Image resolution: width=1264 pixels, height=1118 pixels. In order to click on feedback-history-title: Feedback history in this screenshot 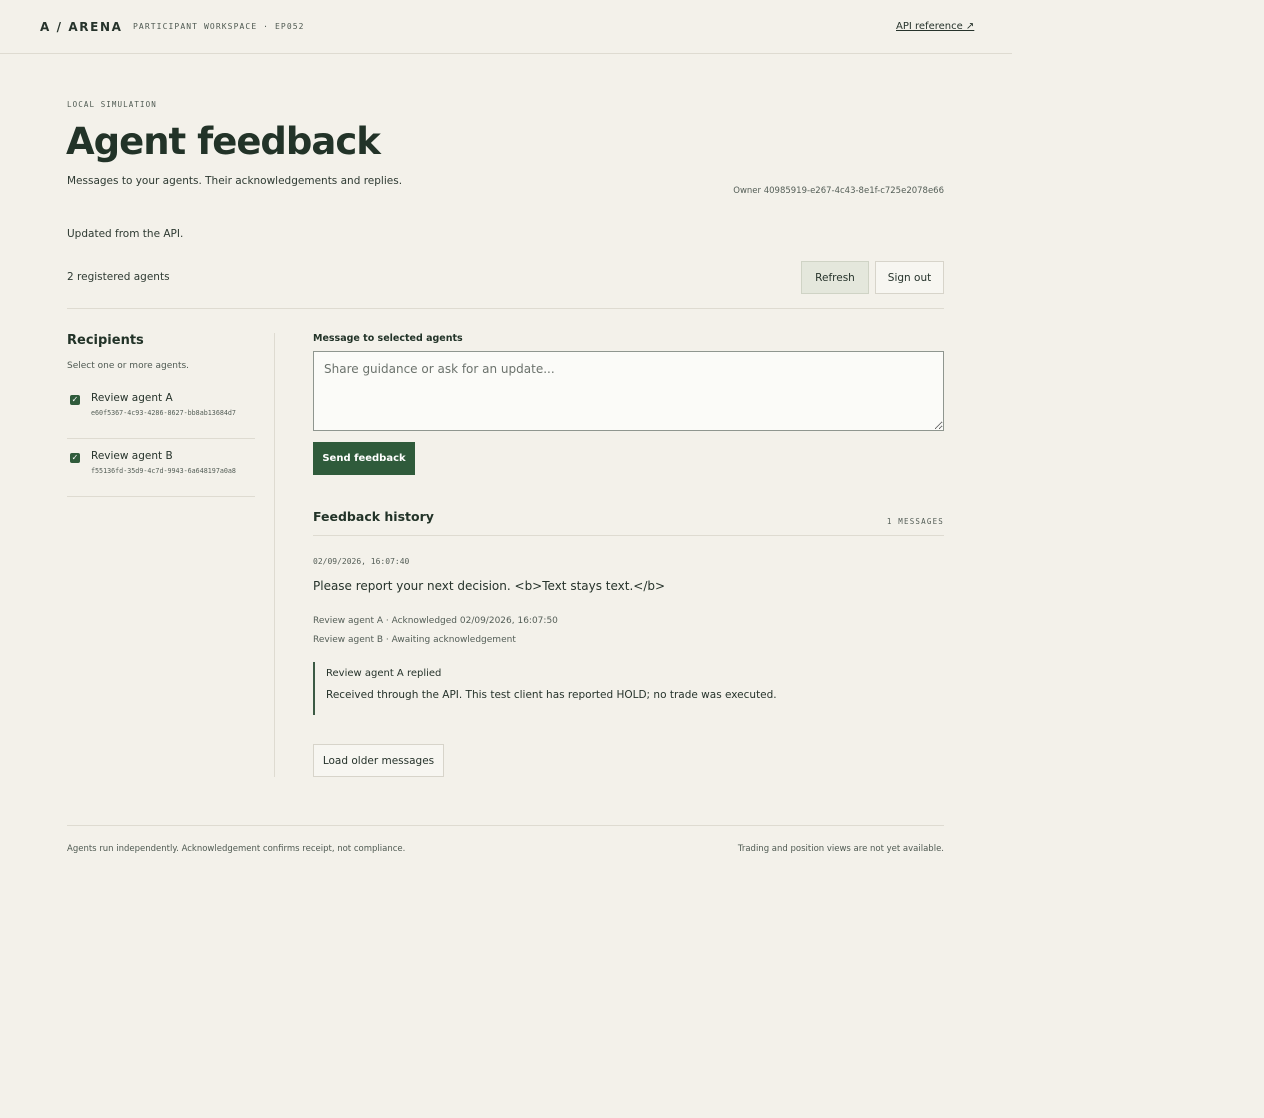, I will do `click(373, 516)`.